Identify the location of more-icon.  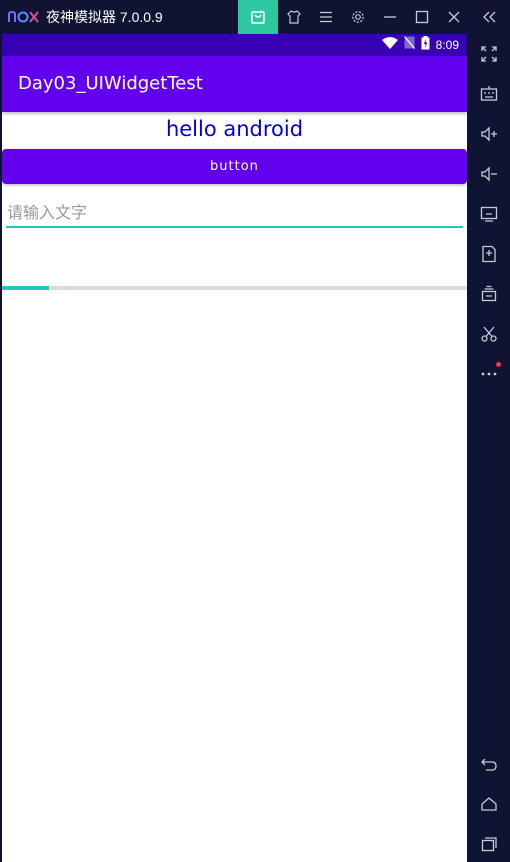
(489, 374).